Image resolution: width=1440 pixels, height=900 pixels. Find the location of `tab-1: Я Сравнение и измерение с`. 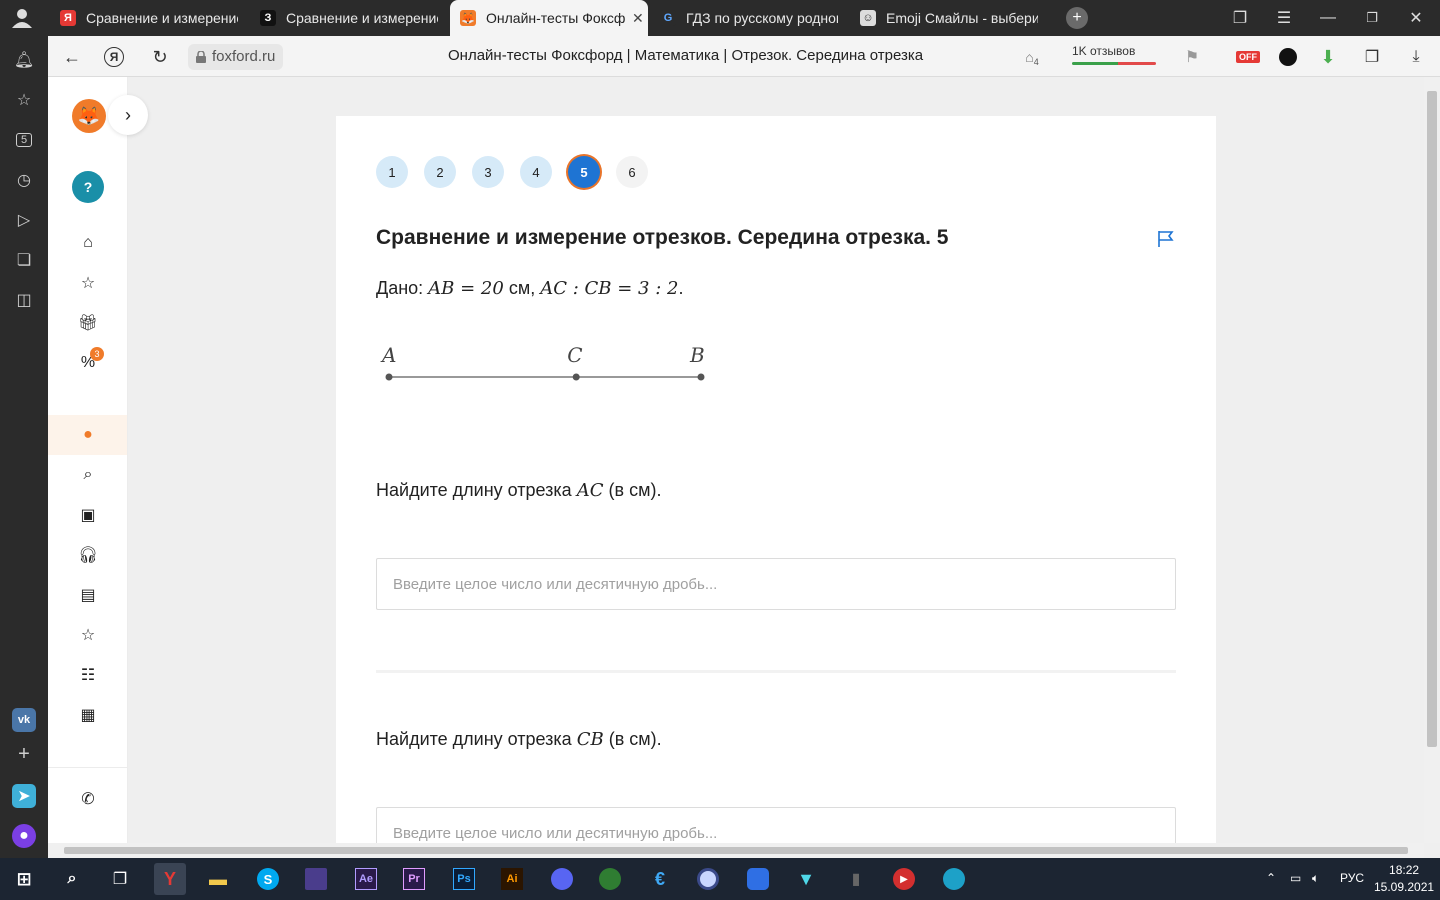

tab-1: Я Сравнение и измерение с is located at coordinates (150, 18).